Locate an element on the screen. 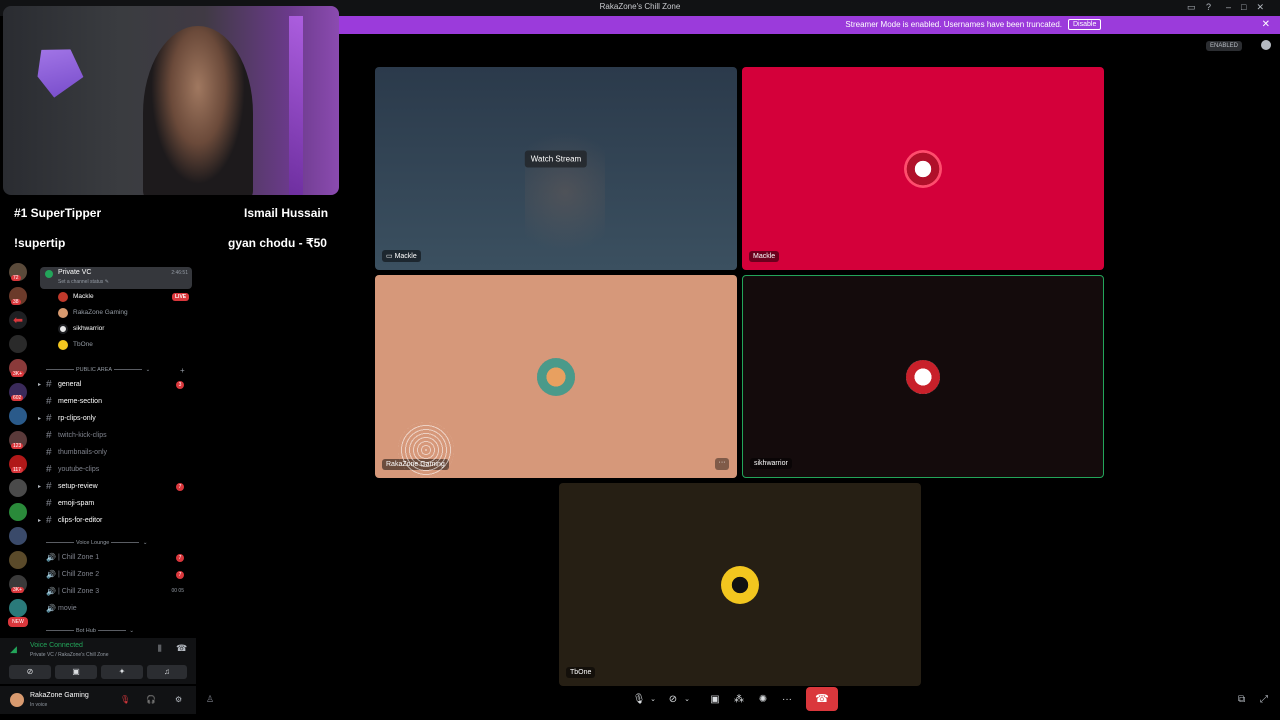 The height and width of the screenshot is (720, 1280). fullscreen-icon: ⤢ is located at coordinates (1264, 699).